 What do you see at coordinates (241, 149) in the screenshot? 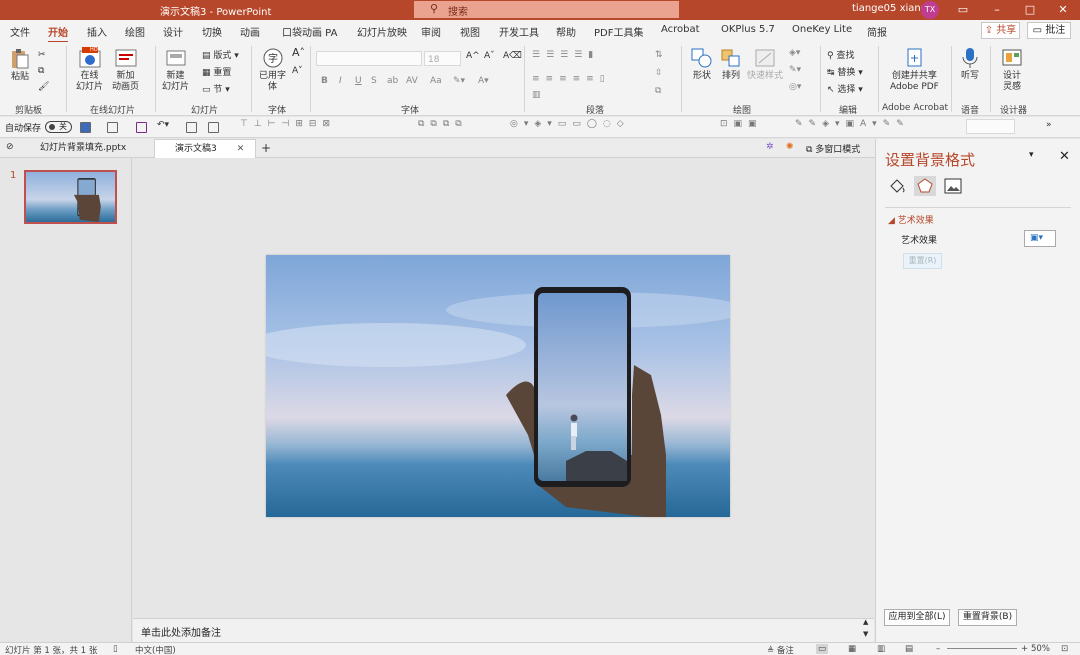
I see `close-tab-icon: ✕` at bounding box center [241, 149].